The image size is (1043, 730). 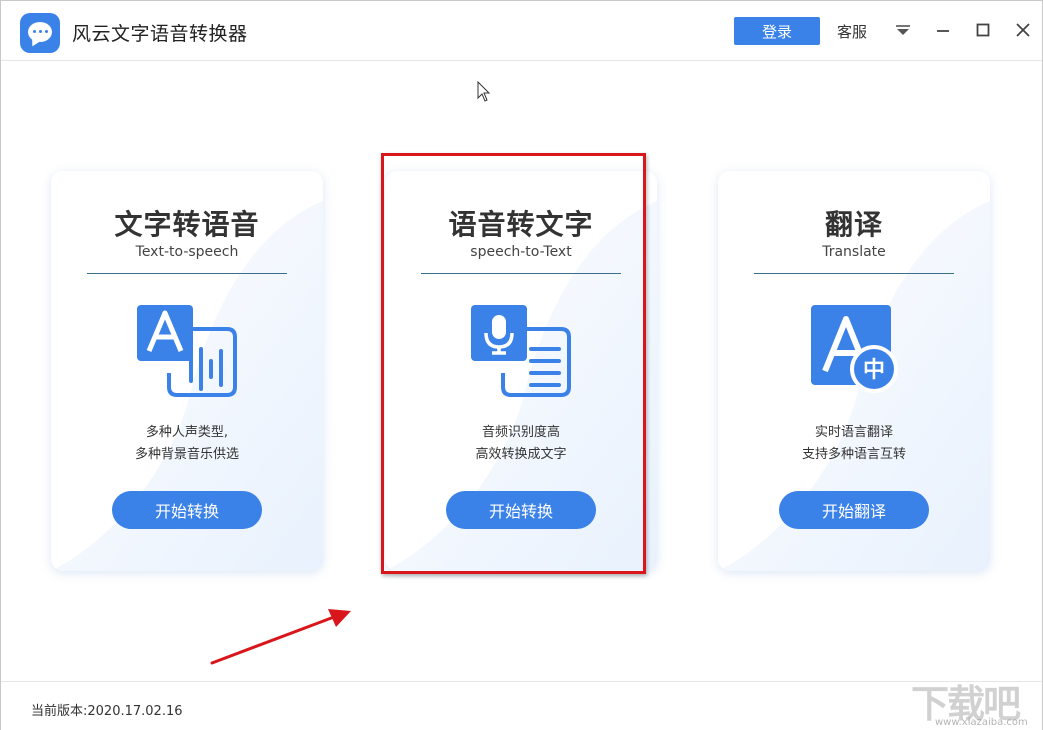 What do you see at coordinates (513, 363) in the screenshot?
I see `annotation-highlight-box` at bounding box center [513, 363].